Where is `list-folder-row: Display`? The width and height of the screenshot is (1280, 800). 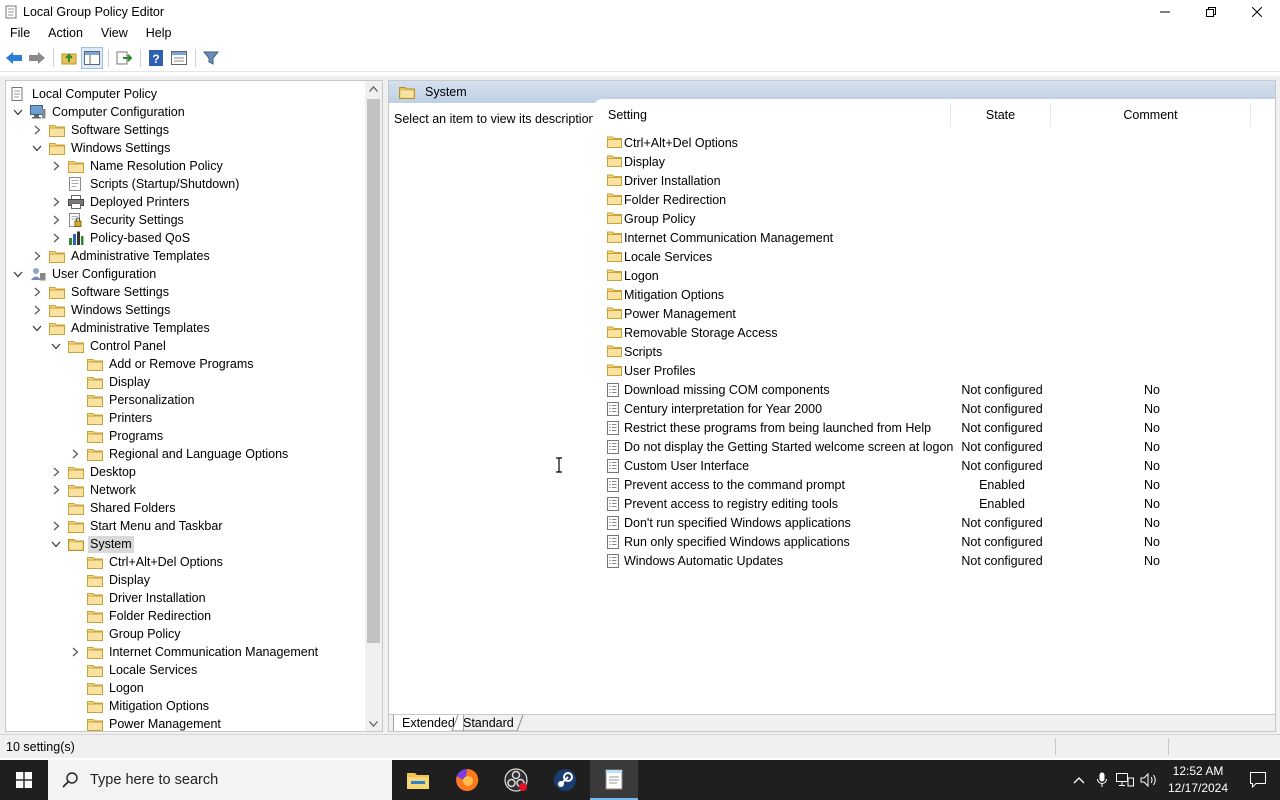 list-folder-row: Display is located at coordinates (934, 161).